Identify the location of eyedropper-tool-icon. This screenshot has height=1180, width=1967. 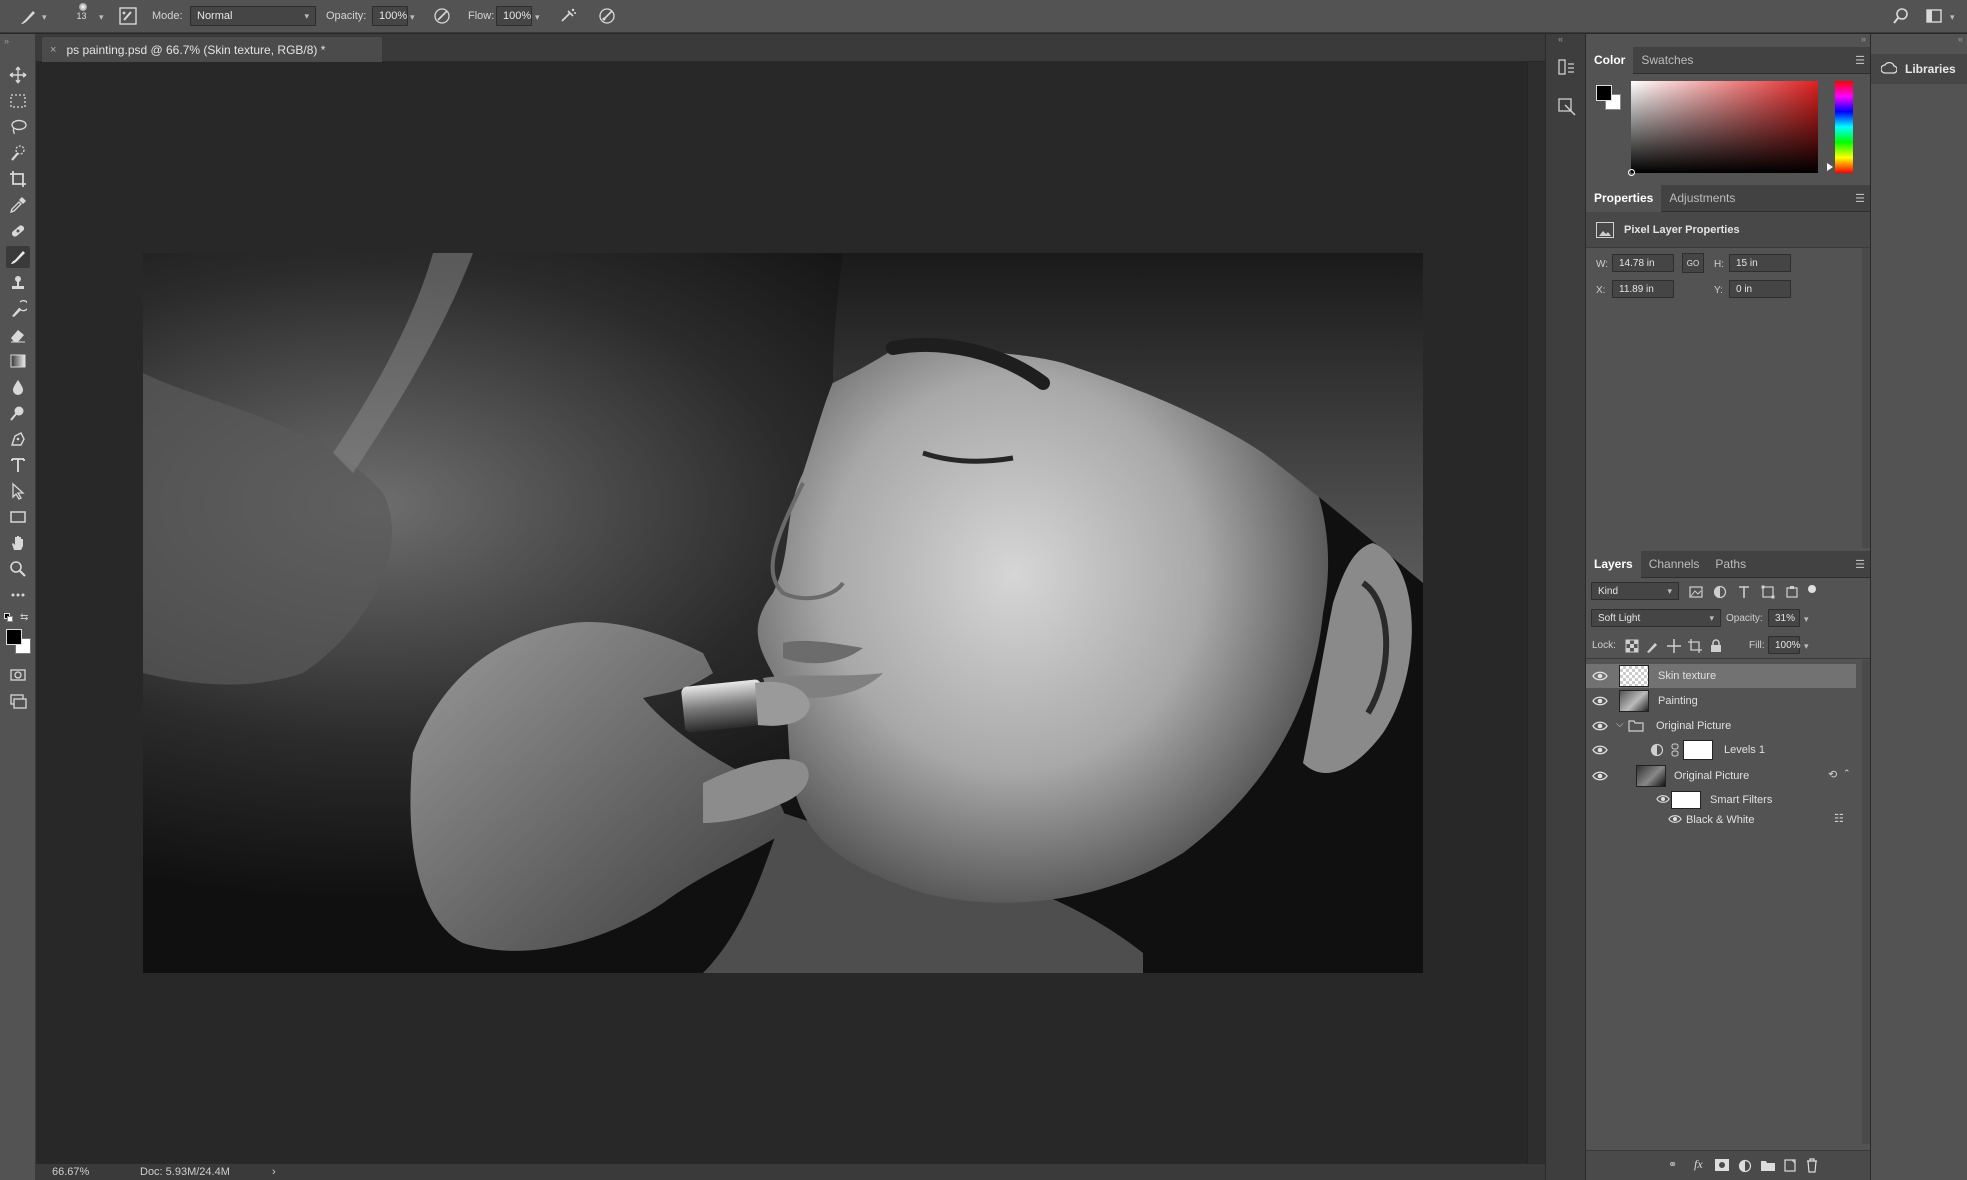
(18, 205).